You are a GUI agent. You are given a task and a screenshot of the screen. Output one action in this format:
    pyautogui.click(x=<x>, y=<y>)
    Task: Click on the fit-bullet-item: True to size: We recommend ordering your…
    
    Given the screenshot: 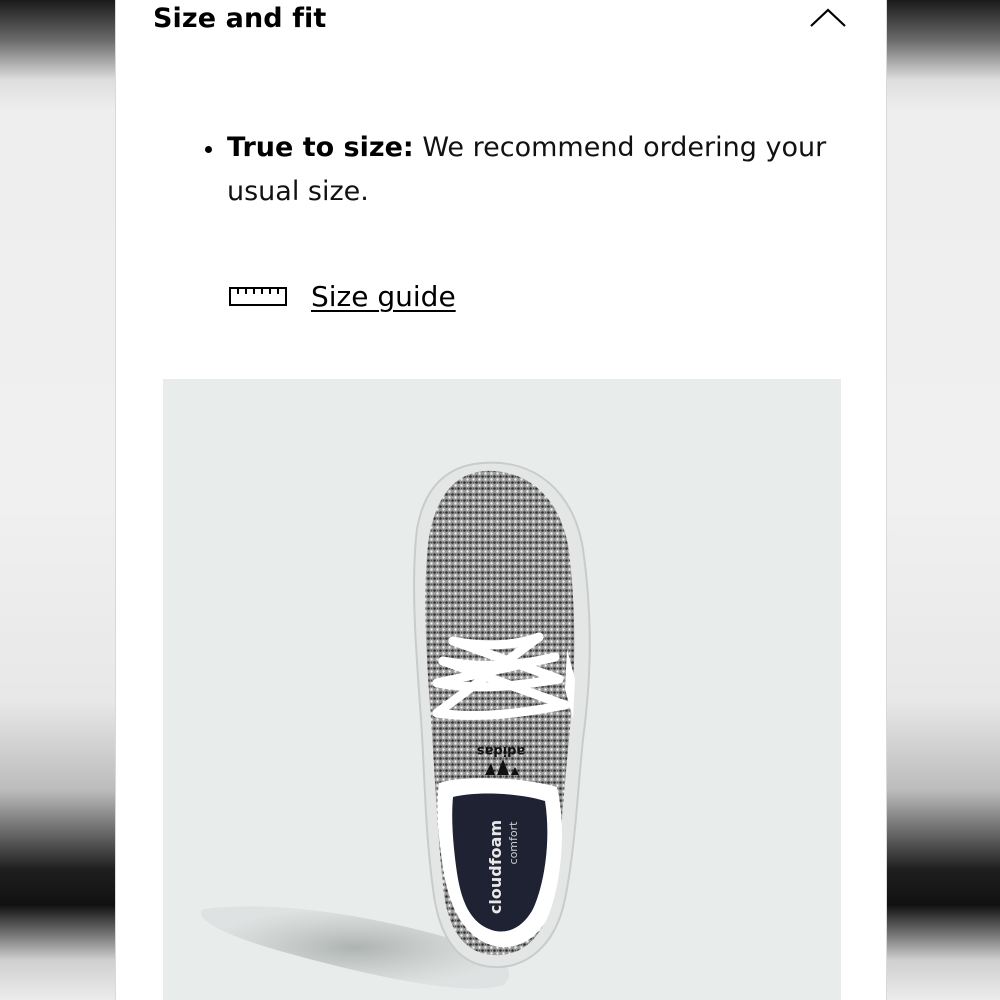 What is the action you would take?
    pyautogui.click(x=522, y=170)
    